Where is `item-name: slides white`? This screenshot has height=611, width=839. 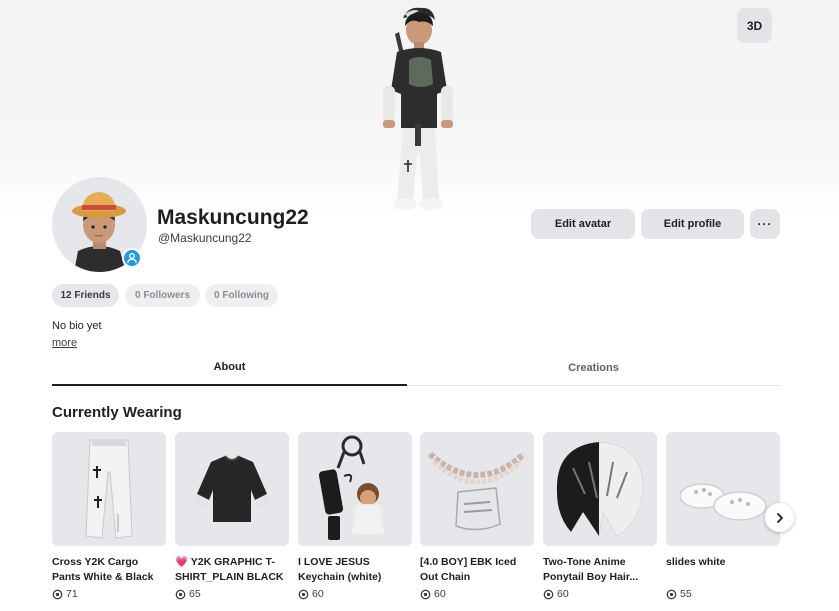 item-name: slides white is located at coordinates (723, 570).